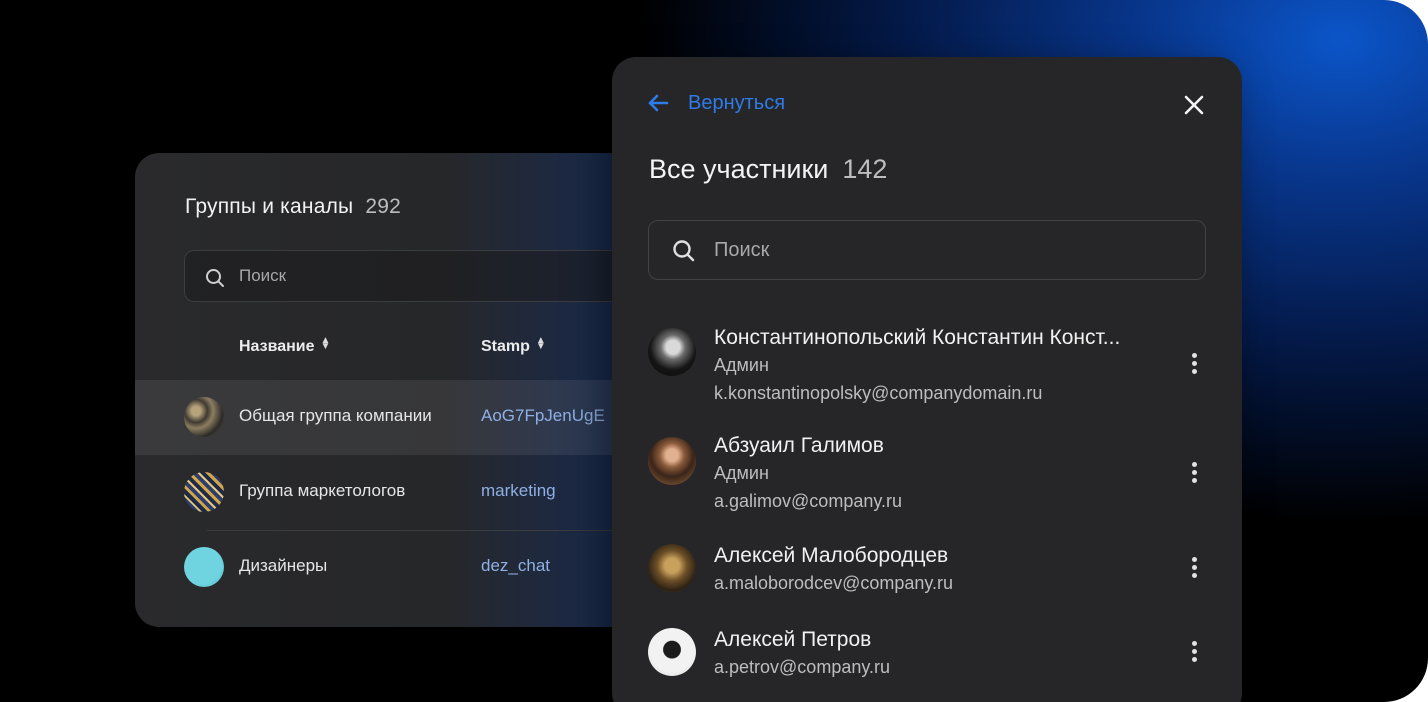  What do you see at coordinates (383, 206) in the screenshot?
I see `groups-count: 292` at bounding box center [383, 206].